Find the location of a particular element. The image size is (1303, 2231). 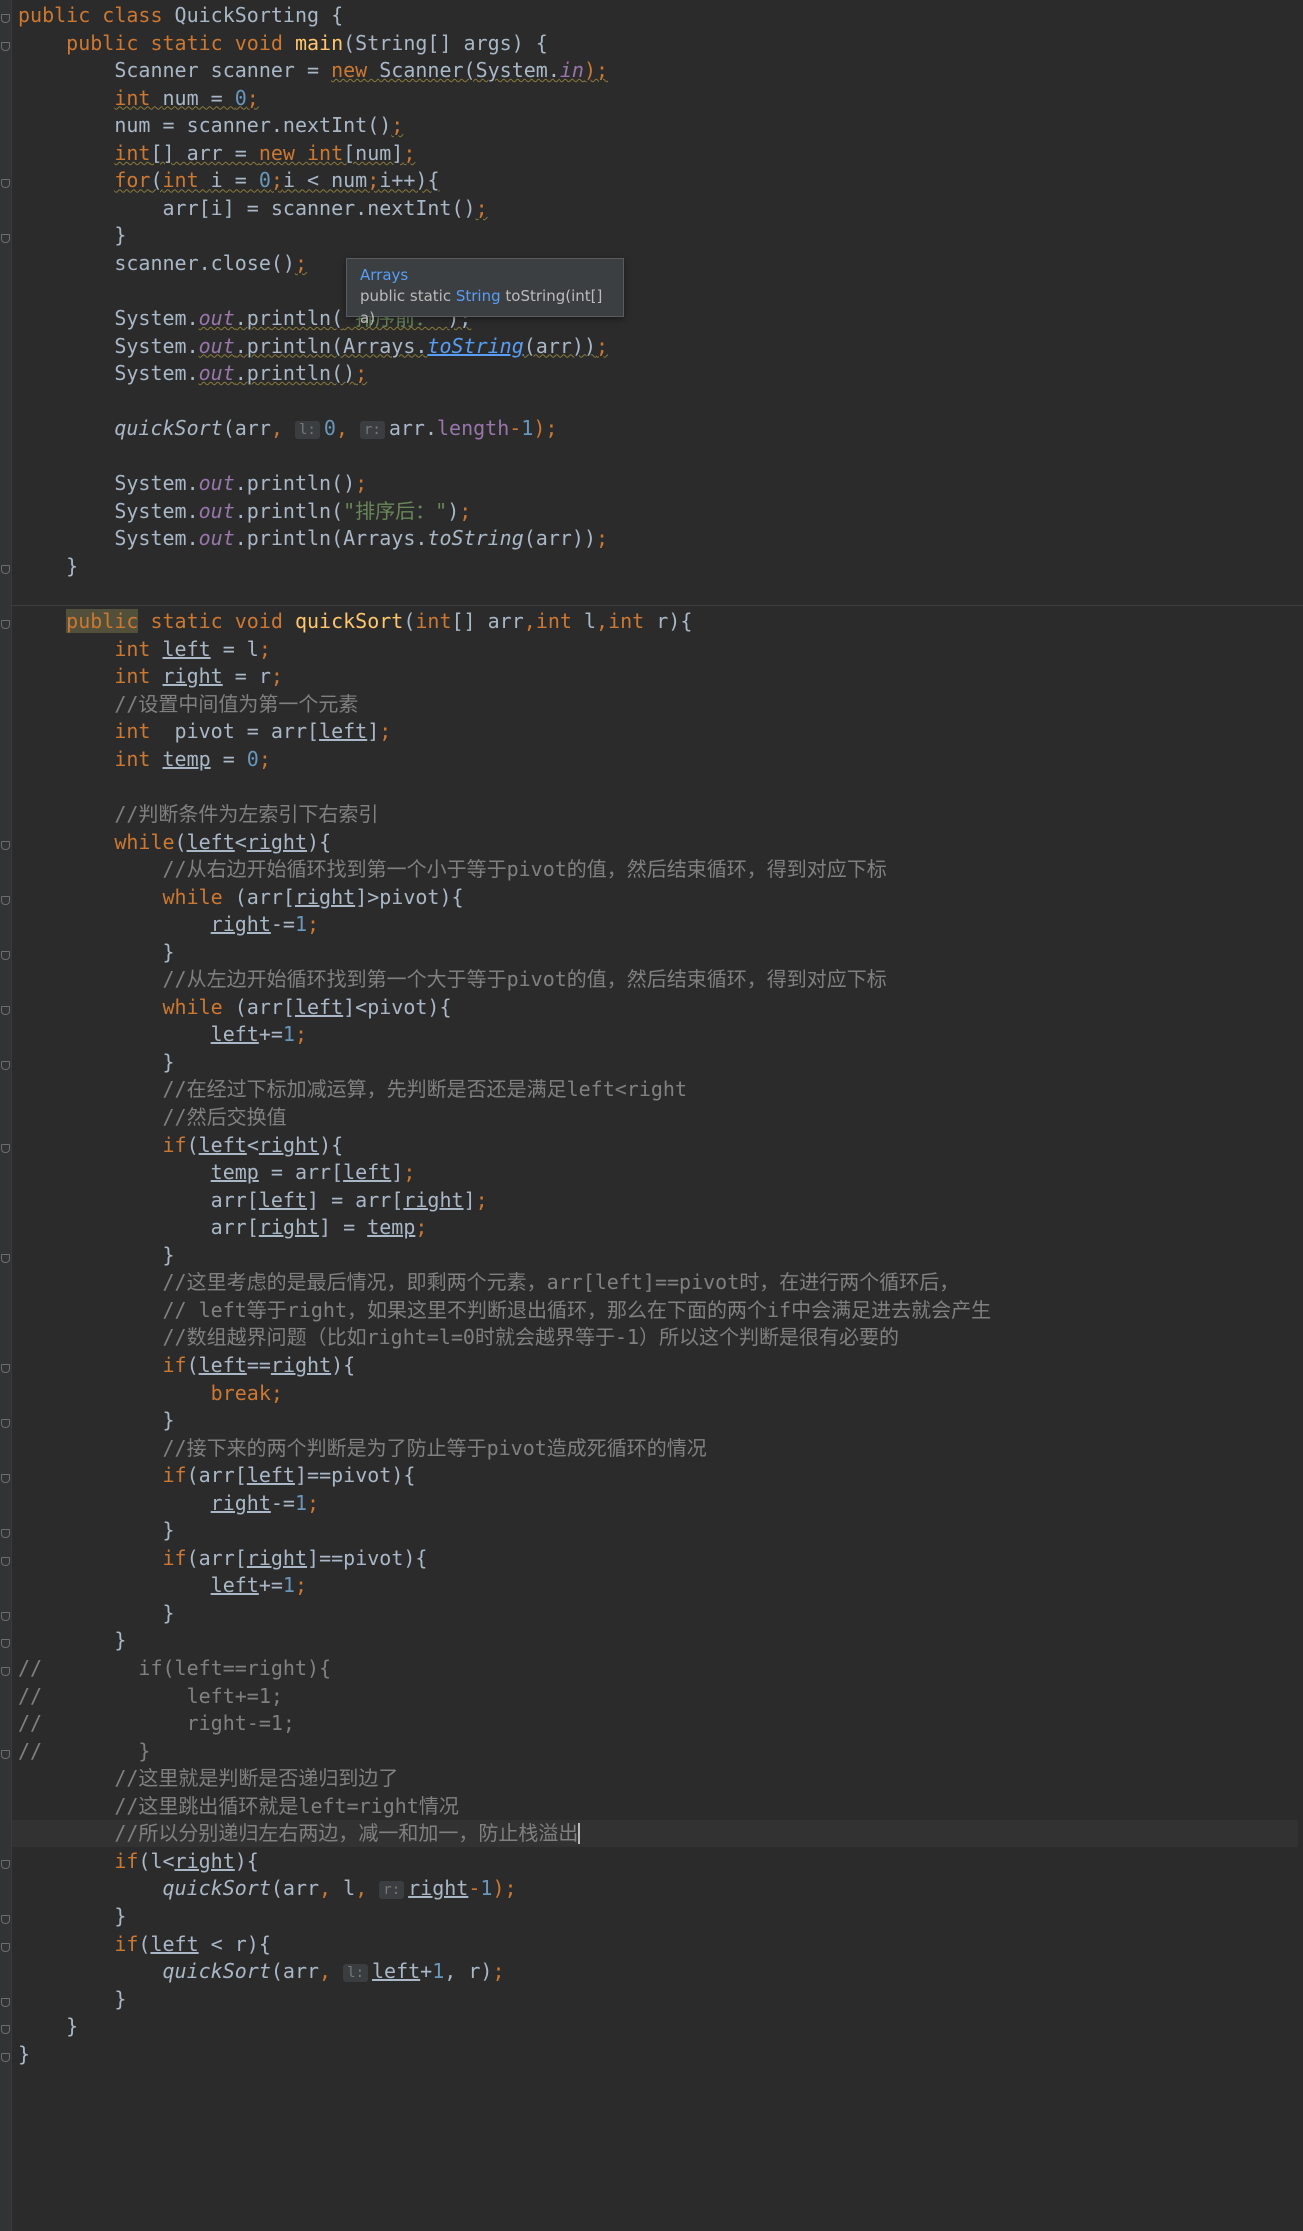

code-line: //接下来的两个判断是为了防止等于pivot造成死循环的情况 is located at coordinates (658, 1448).